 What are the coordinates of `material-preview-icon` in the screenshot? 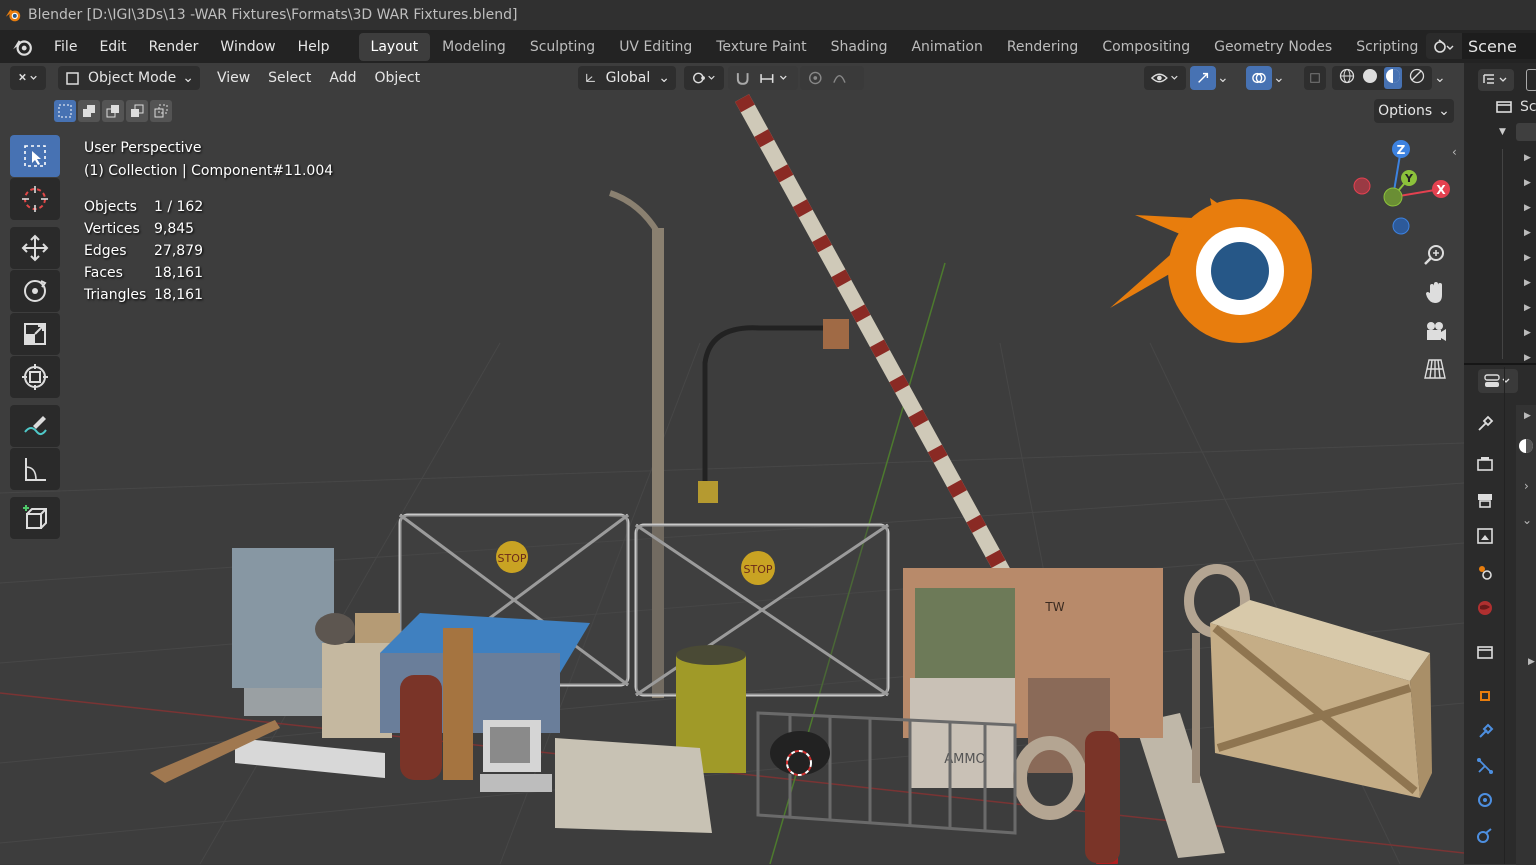 It's located at (1526, 446).